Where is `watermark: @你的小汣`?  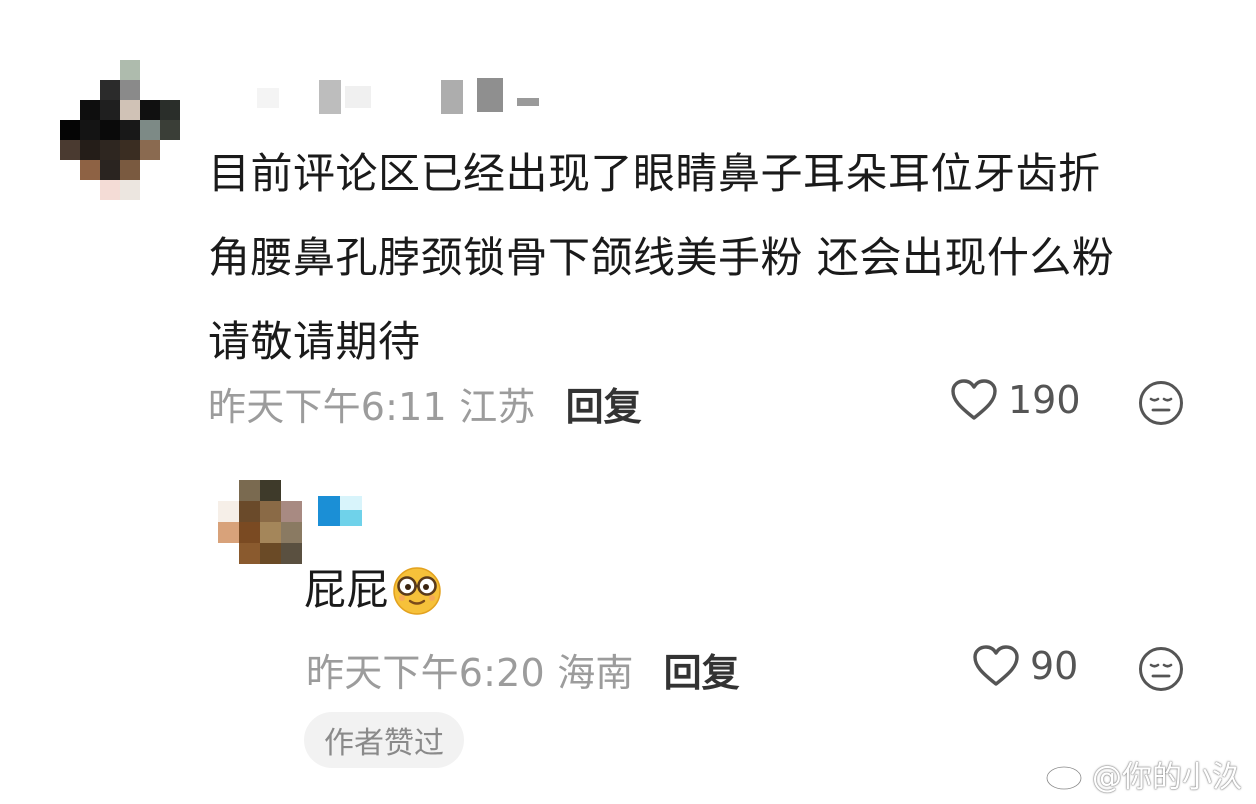 watermark: @你的小汣 is located at coordinates (1143, 774).